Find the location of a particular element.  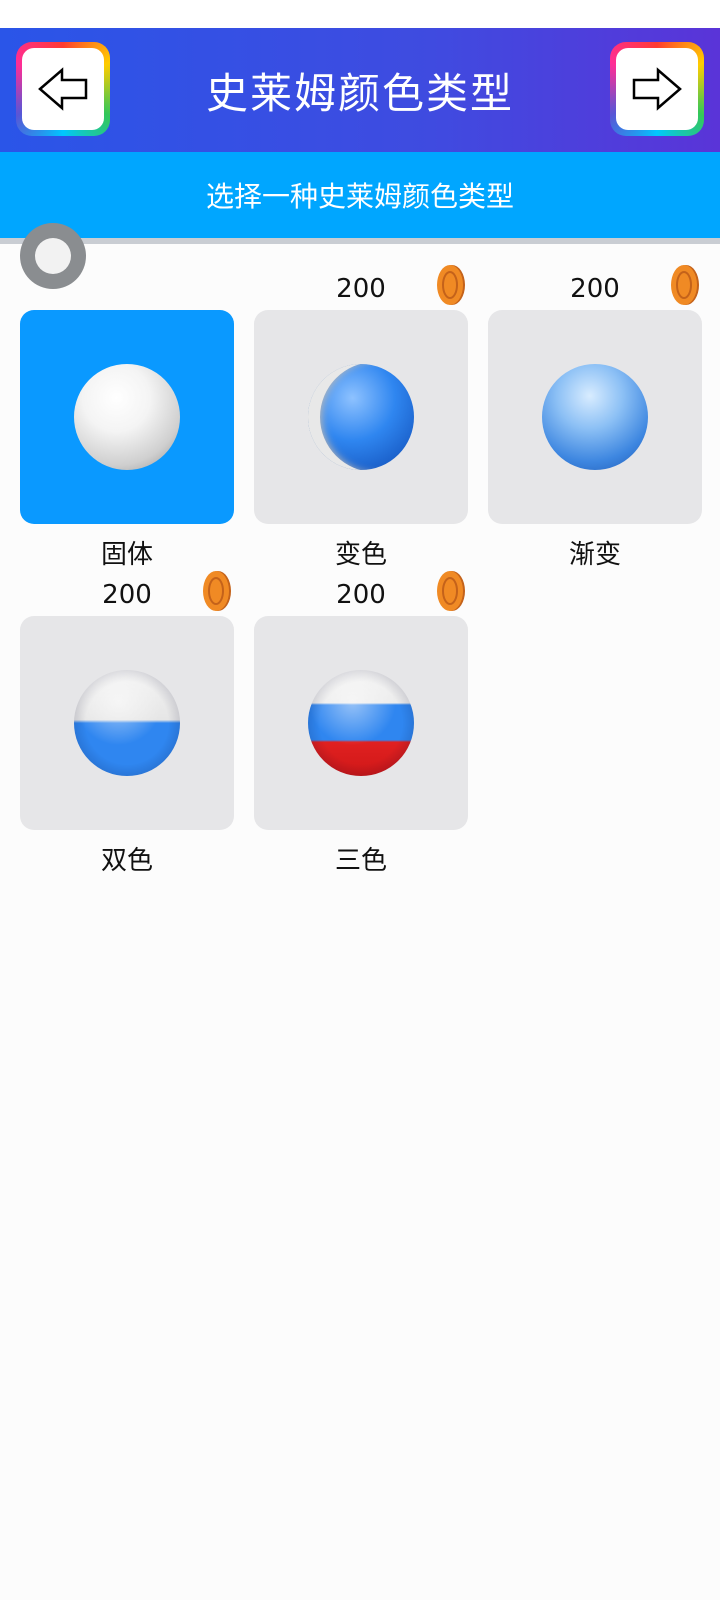

white-ball-icon is located at coordinates (127, 417).